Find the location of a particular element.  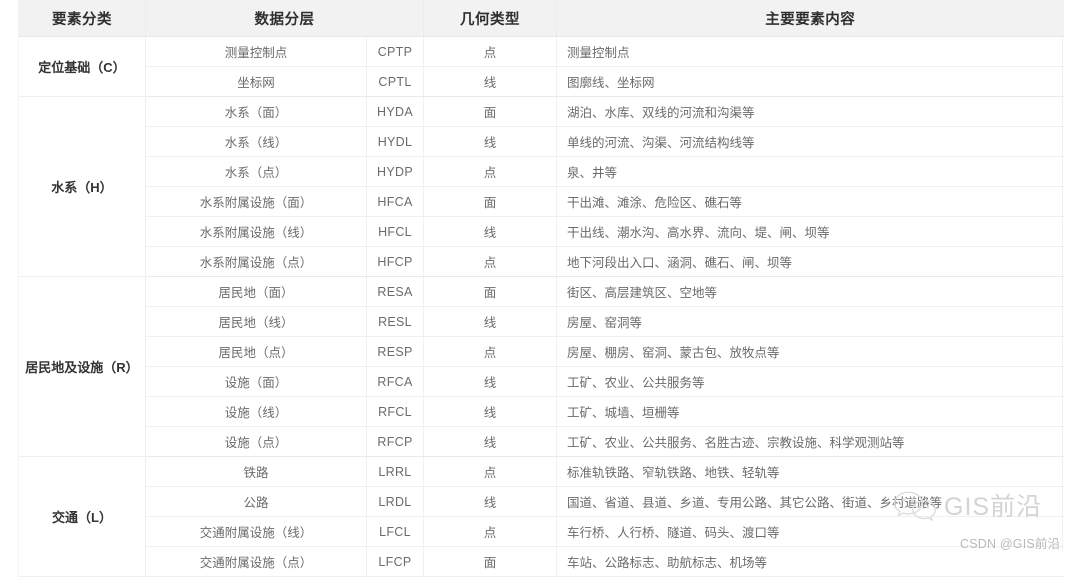

layer-code-cell: LFCL is located at coordinates (395, 531).